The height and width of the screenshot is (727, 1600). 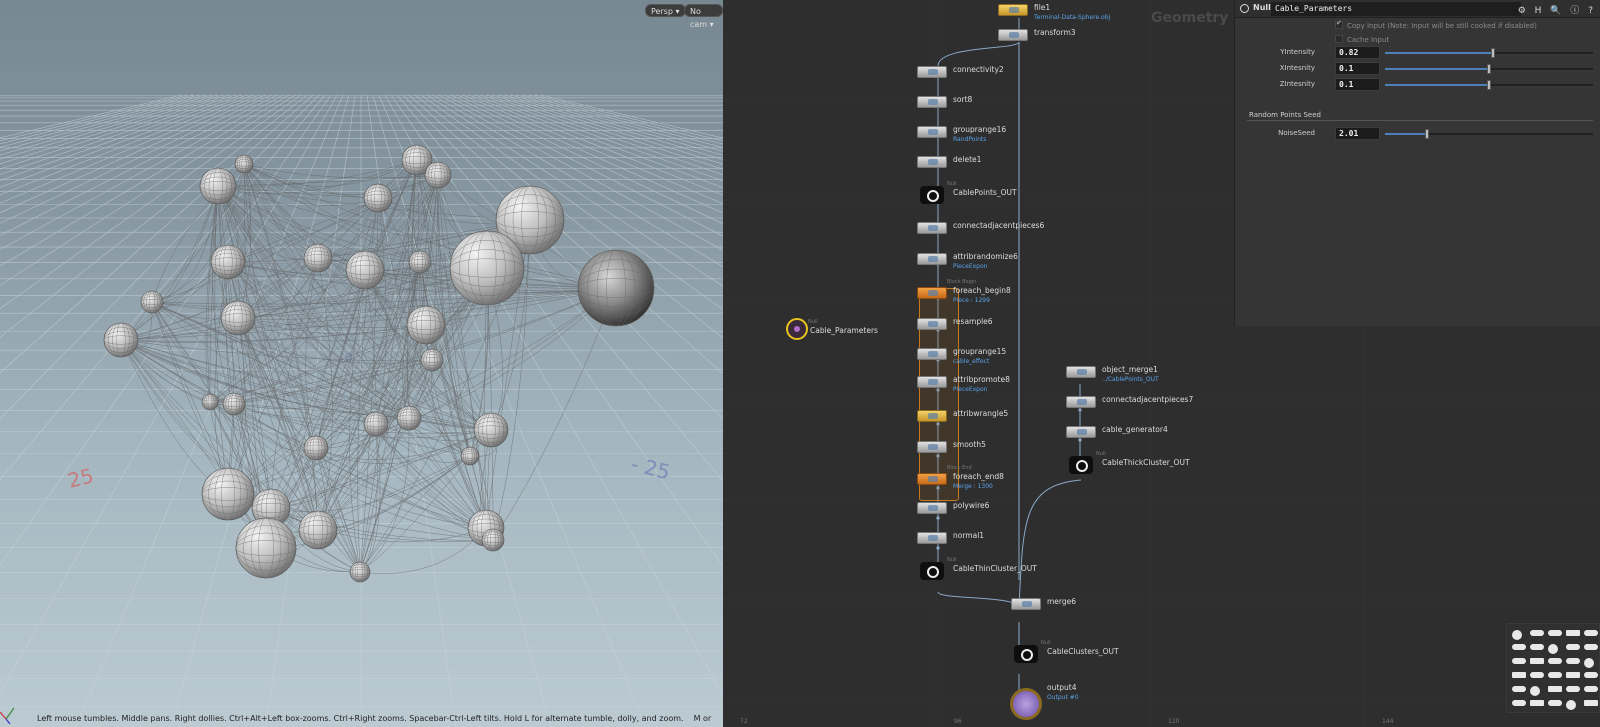 I want to click on node-type-label: Block End, so click(x=959, y=468).